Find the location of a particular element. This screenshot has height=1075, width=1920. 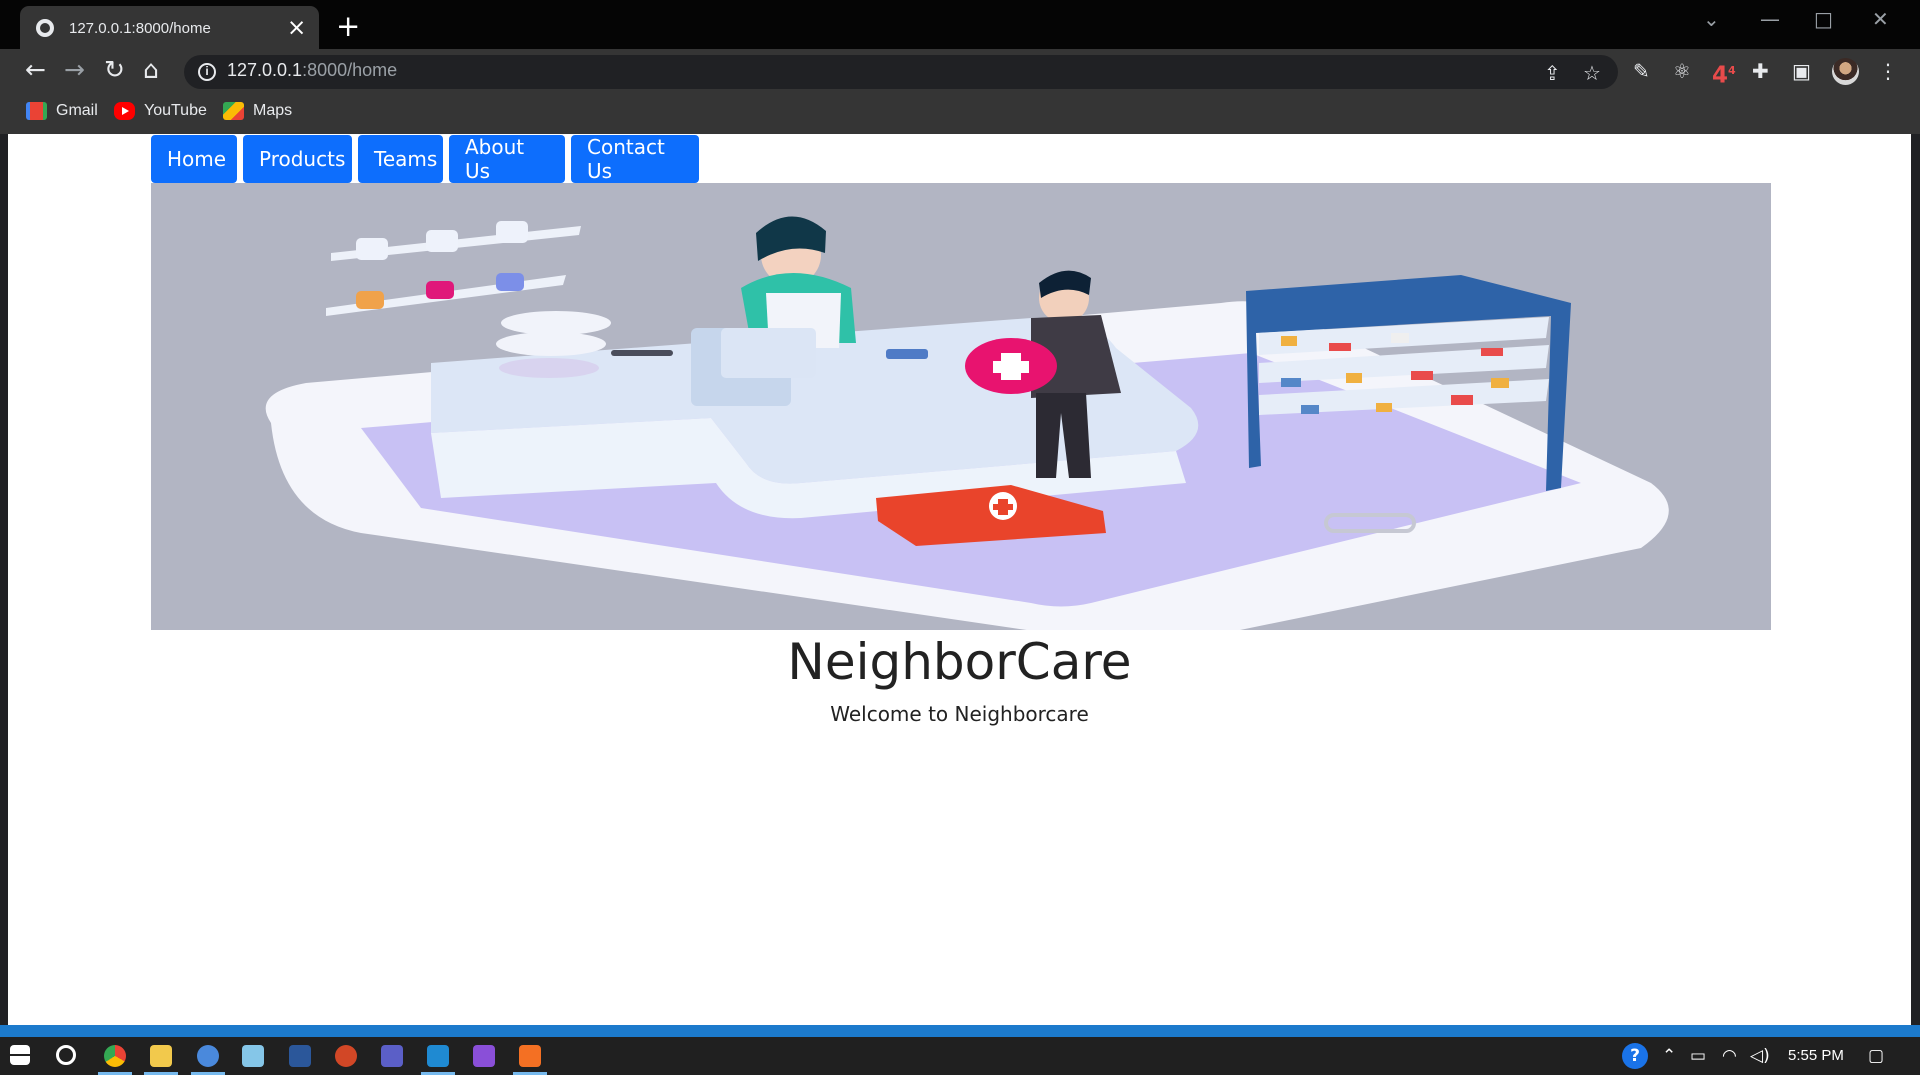

bookmark-maps: Maps is located at coordinates (257, 111).